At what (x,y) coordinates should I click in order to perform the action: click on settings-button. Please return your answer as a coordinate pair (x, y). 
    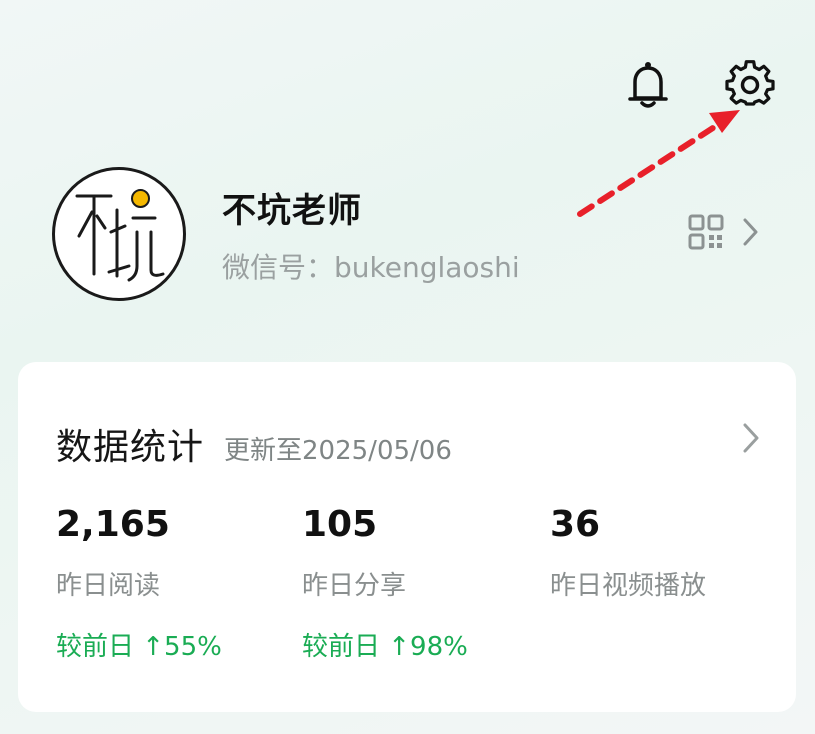
    Looking at the image, I should click on (750, 85).